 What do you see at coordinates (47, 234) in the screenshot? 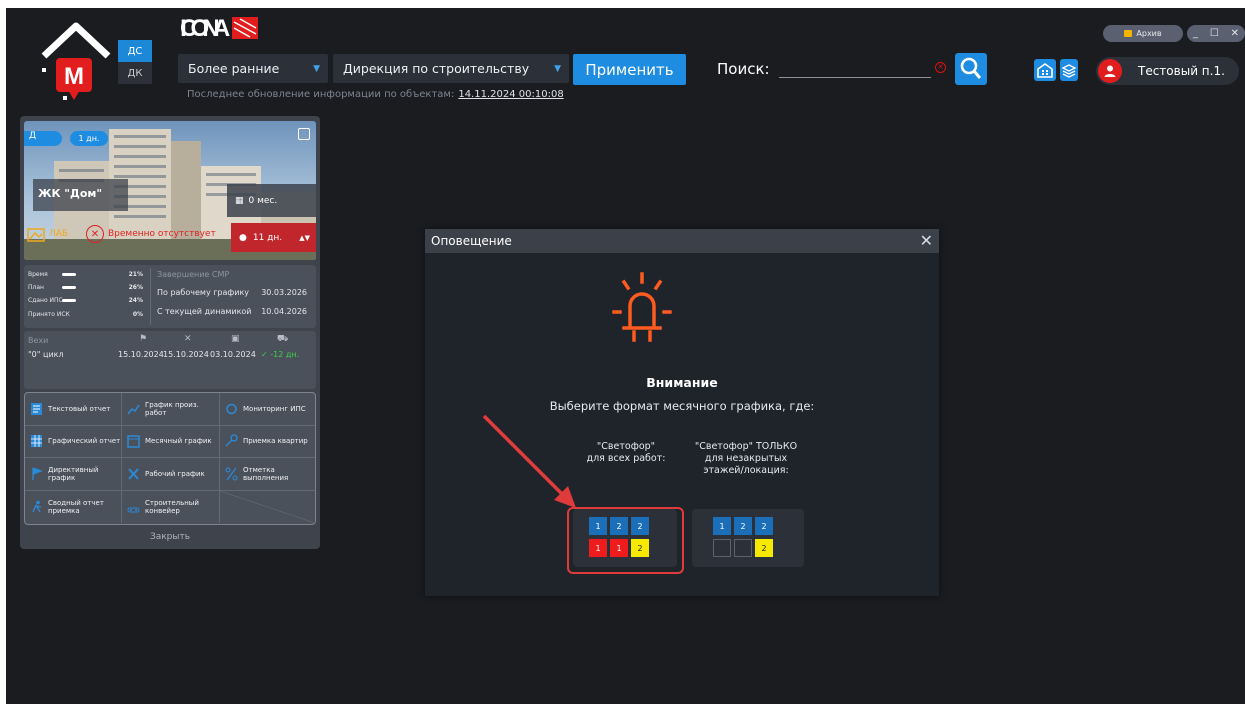
I see `lab-indicator: ЛАБ` at bounding box center [47, 234].